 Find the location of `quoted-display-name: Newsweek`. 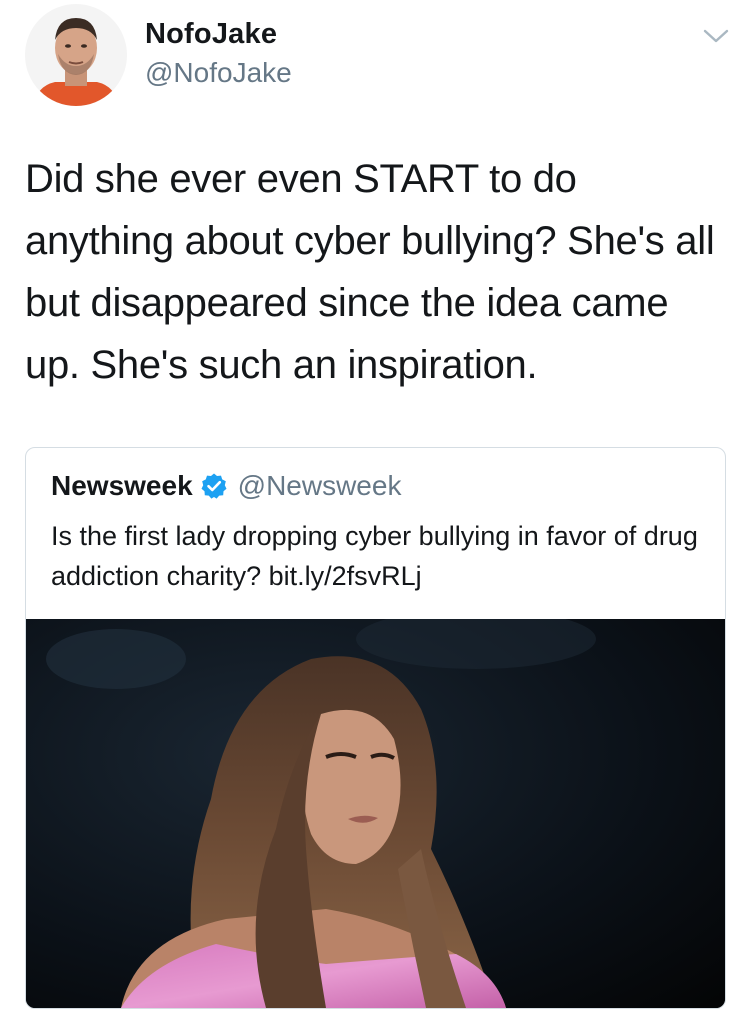

quoted-display-name: Newsweek is located at coordinates (122, 485).